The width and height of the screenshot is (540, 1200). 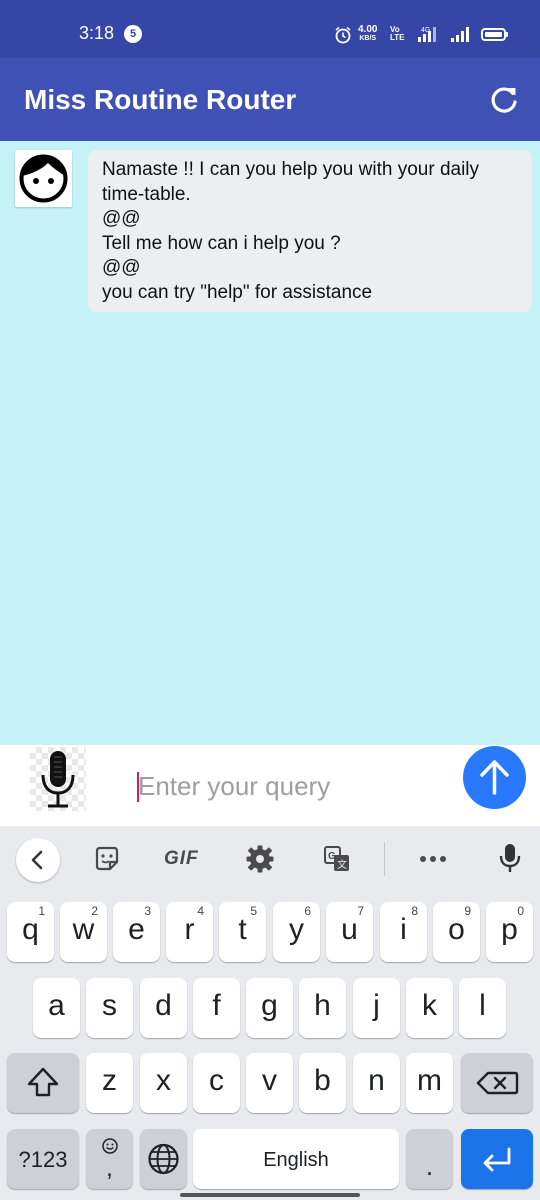 I want to click on message-line: time-table., so click(x=146, y=194).